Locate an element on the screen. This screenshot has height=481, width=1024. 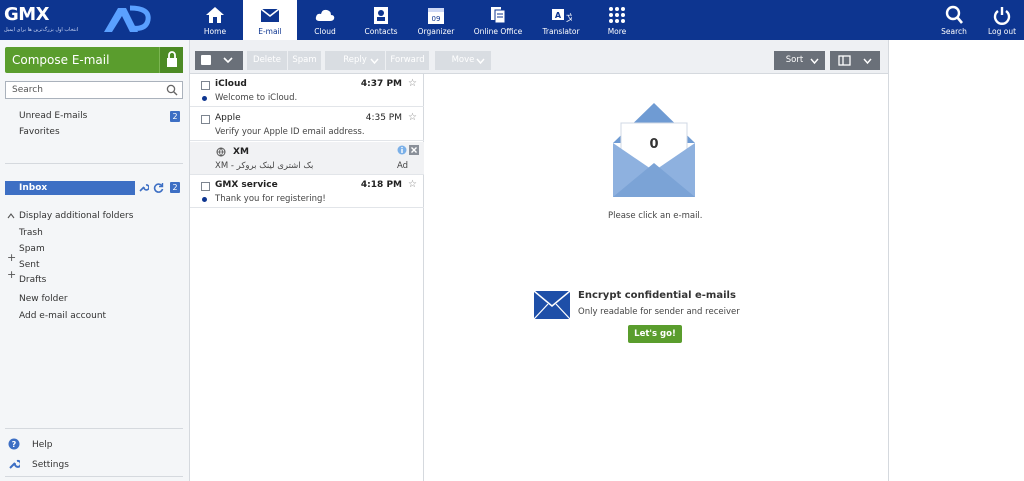
select-all-checkbox is located at coordinates (206, 60).